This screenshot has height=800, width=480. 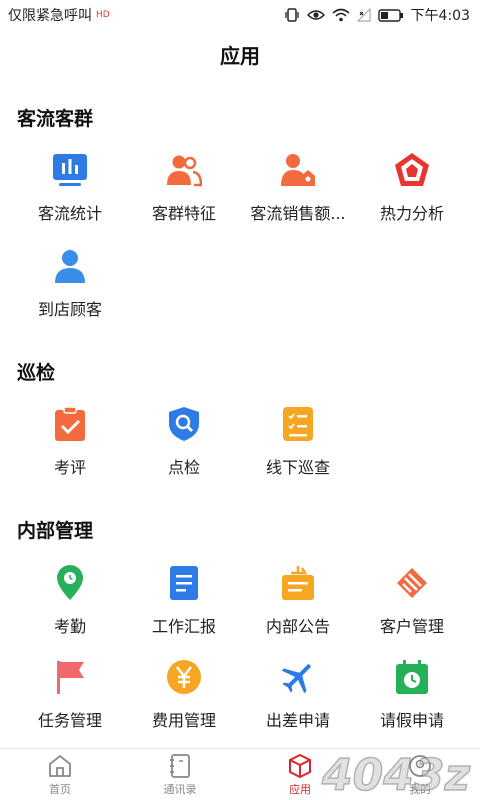 I want to click on cube-icon, so click(x=300, y=766).